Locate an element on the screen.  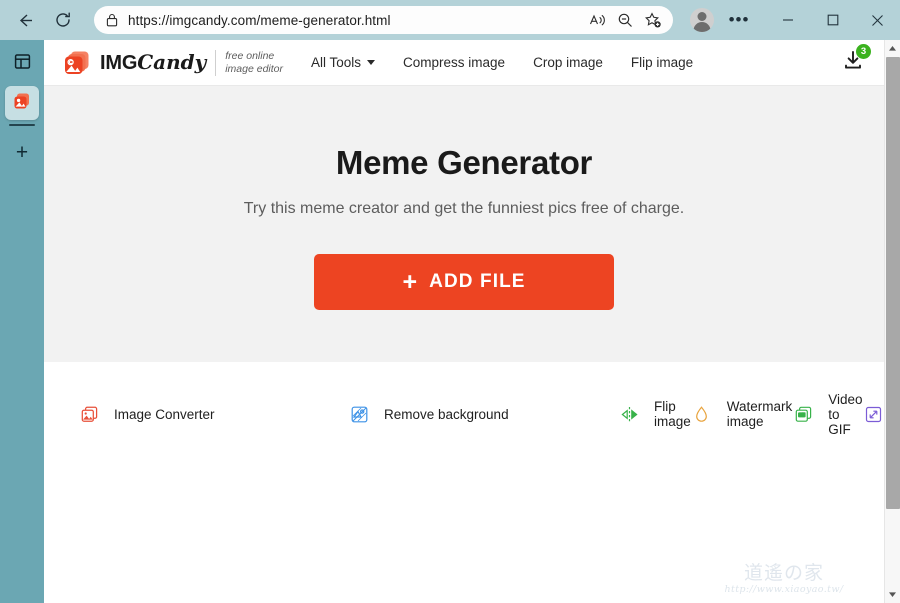
nav-item-label: All Tools is located at coordinates (336, 62).